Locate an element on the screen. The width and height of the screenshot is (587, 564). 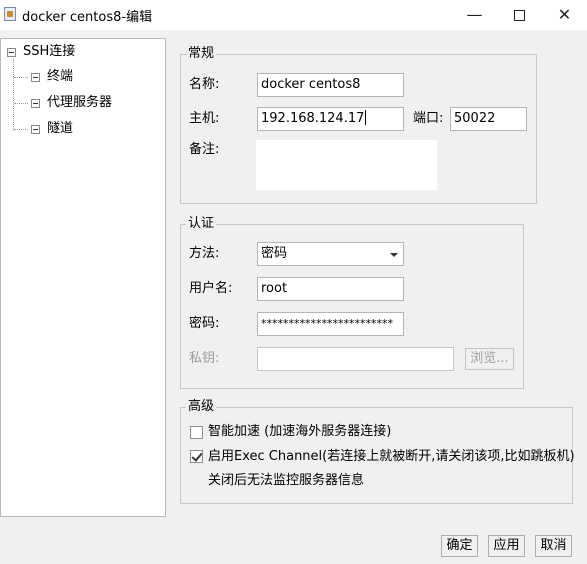
method-select: 密码 is located at coordinates (330, 254).